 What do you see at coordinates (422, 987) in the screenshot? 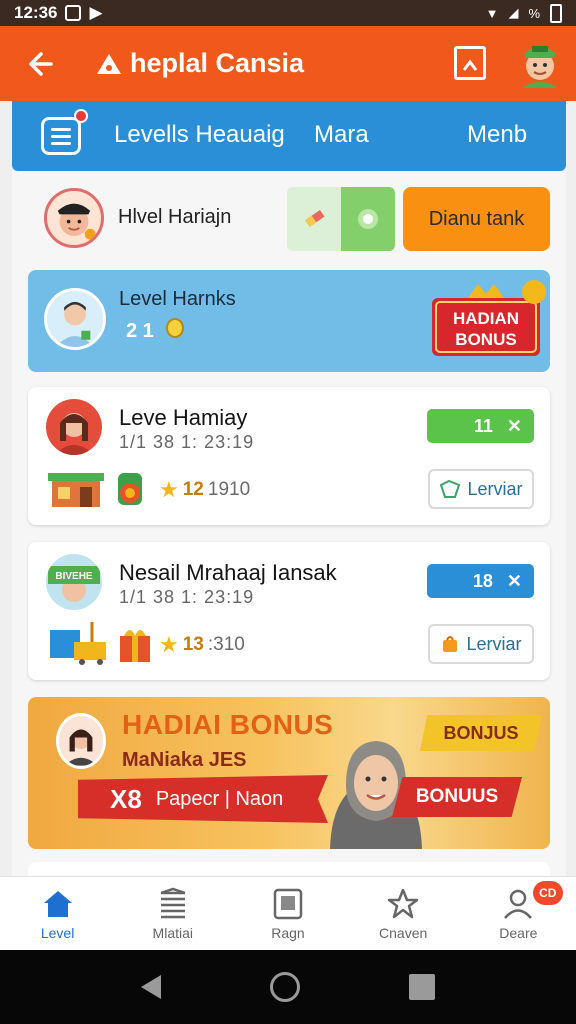
I see `system-recents-button` at bounding box center [422, 987].